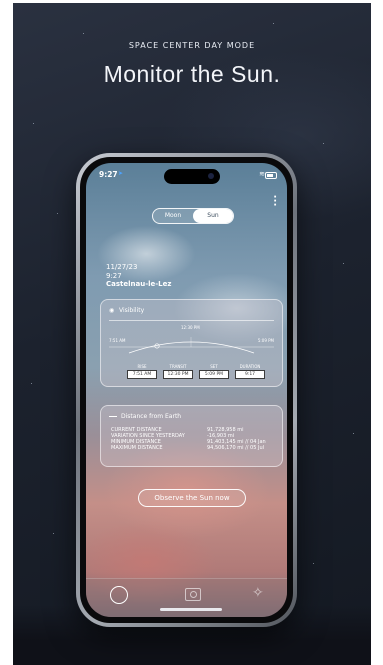  I want to click on observe-sun-button: Observe the Sun now, so click(192, 498).